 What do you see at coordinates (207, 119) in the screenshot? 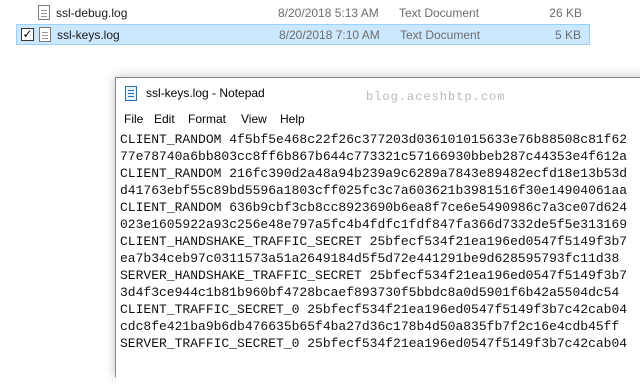
I see `menu-format: Format` at bounding box center [207, 119].